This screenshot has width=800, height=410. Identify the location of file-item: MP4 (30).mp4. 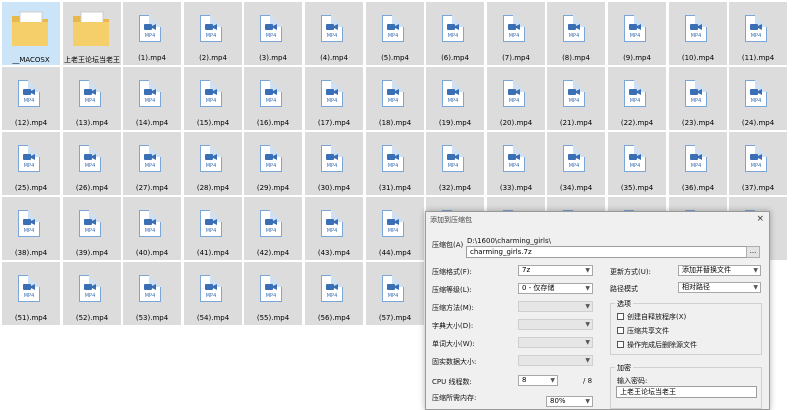
(334, 163).